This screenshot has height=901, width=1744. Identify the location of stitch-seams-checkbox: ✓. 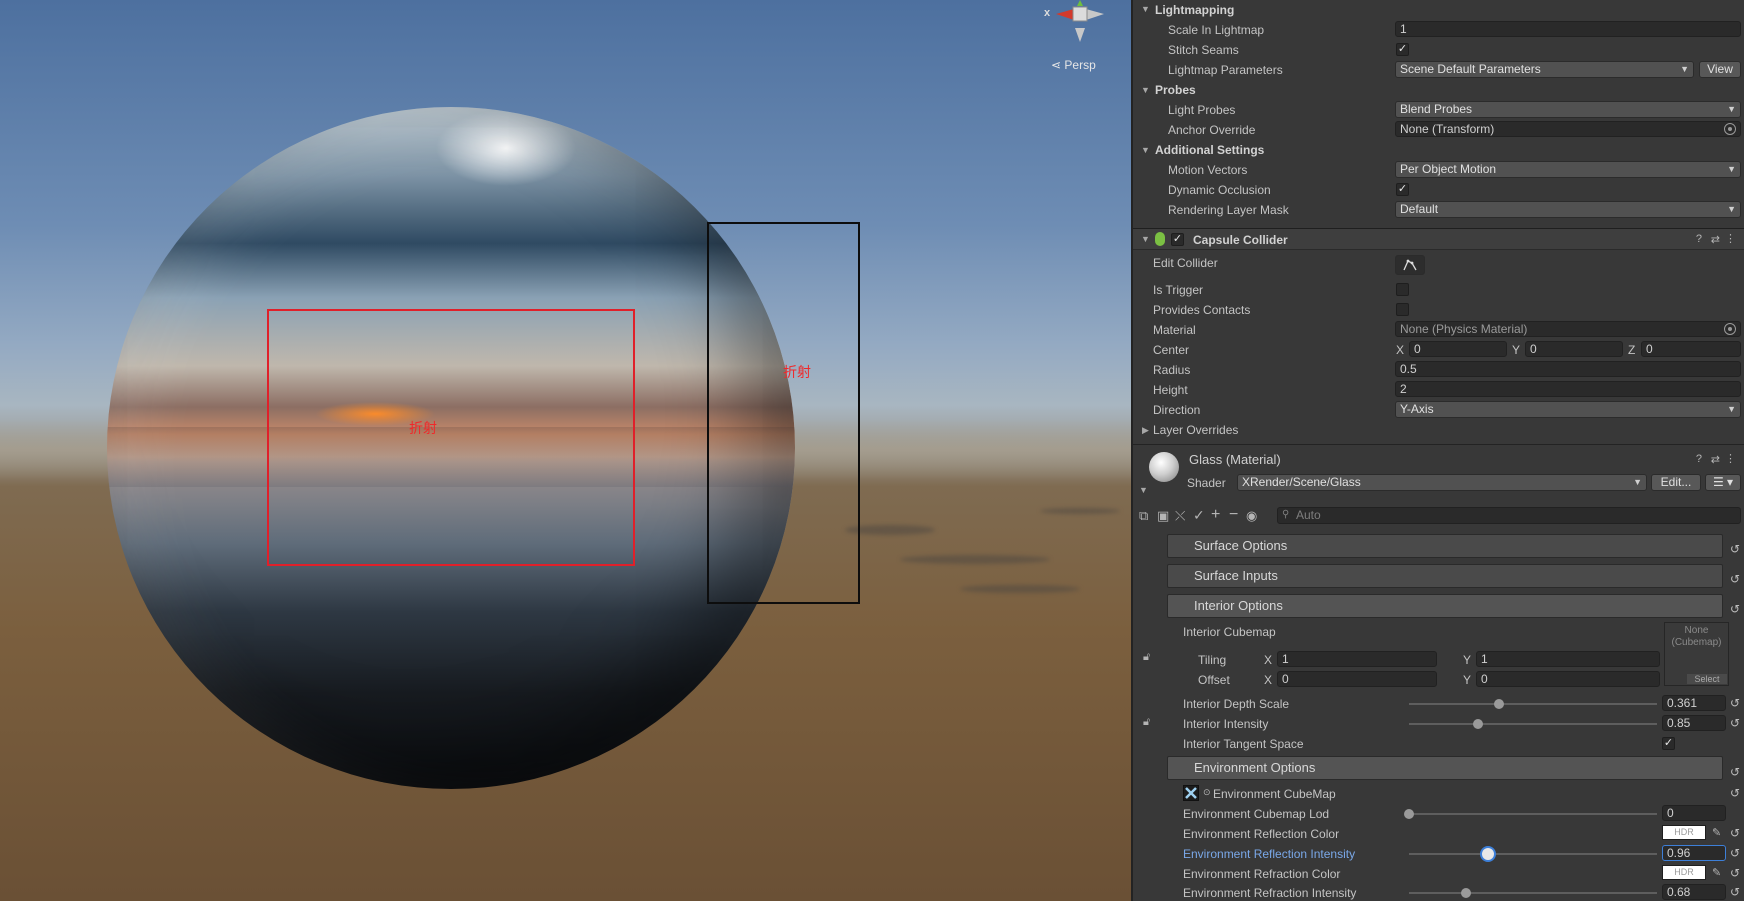
(1402, 49).